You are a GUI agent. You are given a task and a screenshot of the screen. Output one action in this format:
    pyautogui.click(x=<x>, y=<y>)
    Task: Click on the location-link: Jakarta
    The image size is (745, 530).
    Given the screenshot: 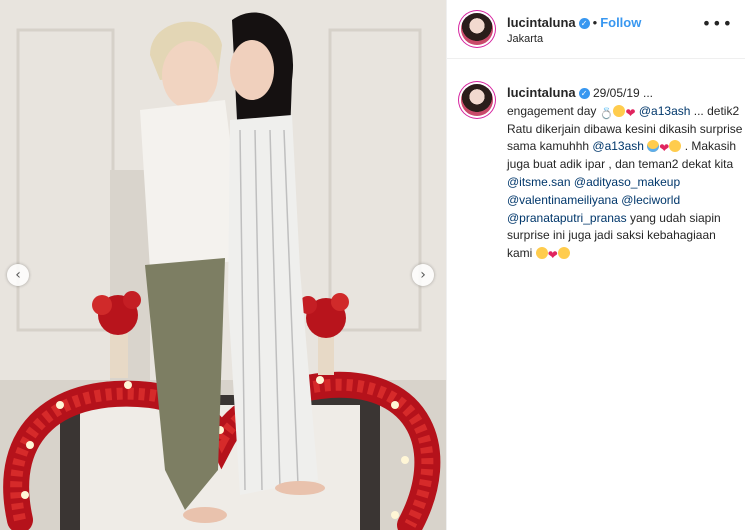 What is the action you would take?
    pyautogui.click(x=525, y=39)
    